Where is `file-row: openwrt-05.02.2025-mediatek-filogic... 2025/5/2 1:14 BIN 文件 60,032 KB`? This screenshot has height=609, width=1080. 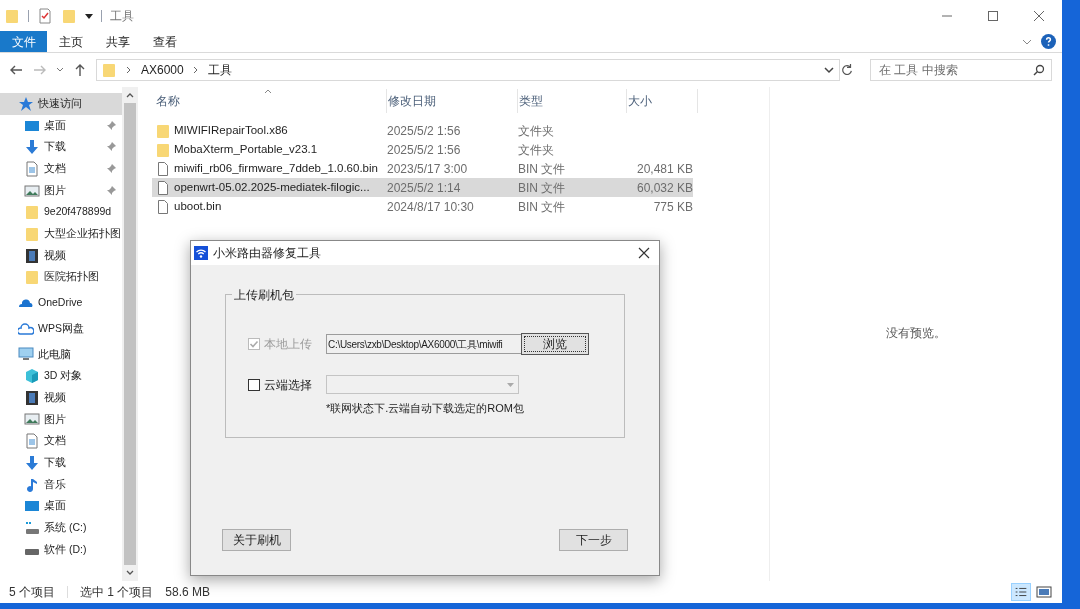
file-row: openwrt-05.02.2025-mediatek-filogic... 2025/5/2 1:14 BIN 文件 60,032 KB is located at coordinates (422, 187).